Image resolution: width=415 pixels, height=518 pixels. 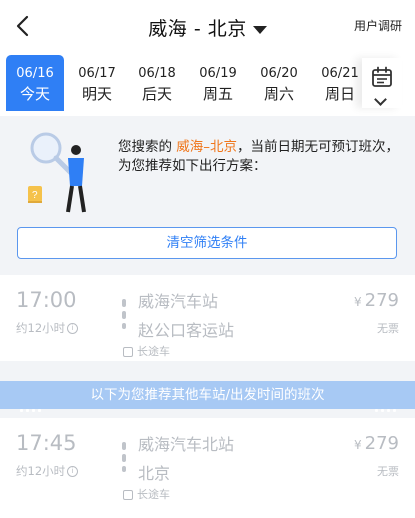 I want to click on date-tab: 06/16 今天, so click(x=35, y=83).